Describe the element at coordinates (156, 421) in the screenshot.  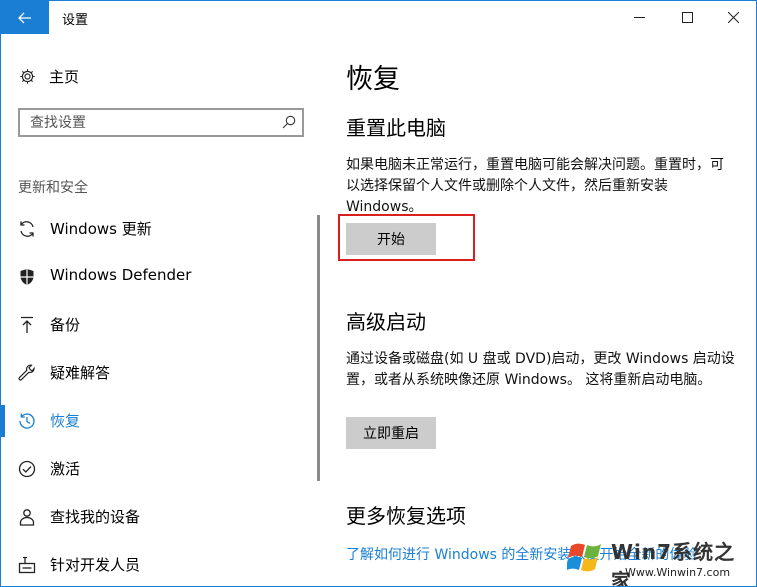
I see `sidebar-item-recovery: 恢复` at that location.